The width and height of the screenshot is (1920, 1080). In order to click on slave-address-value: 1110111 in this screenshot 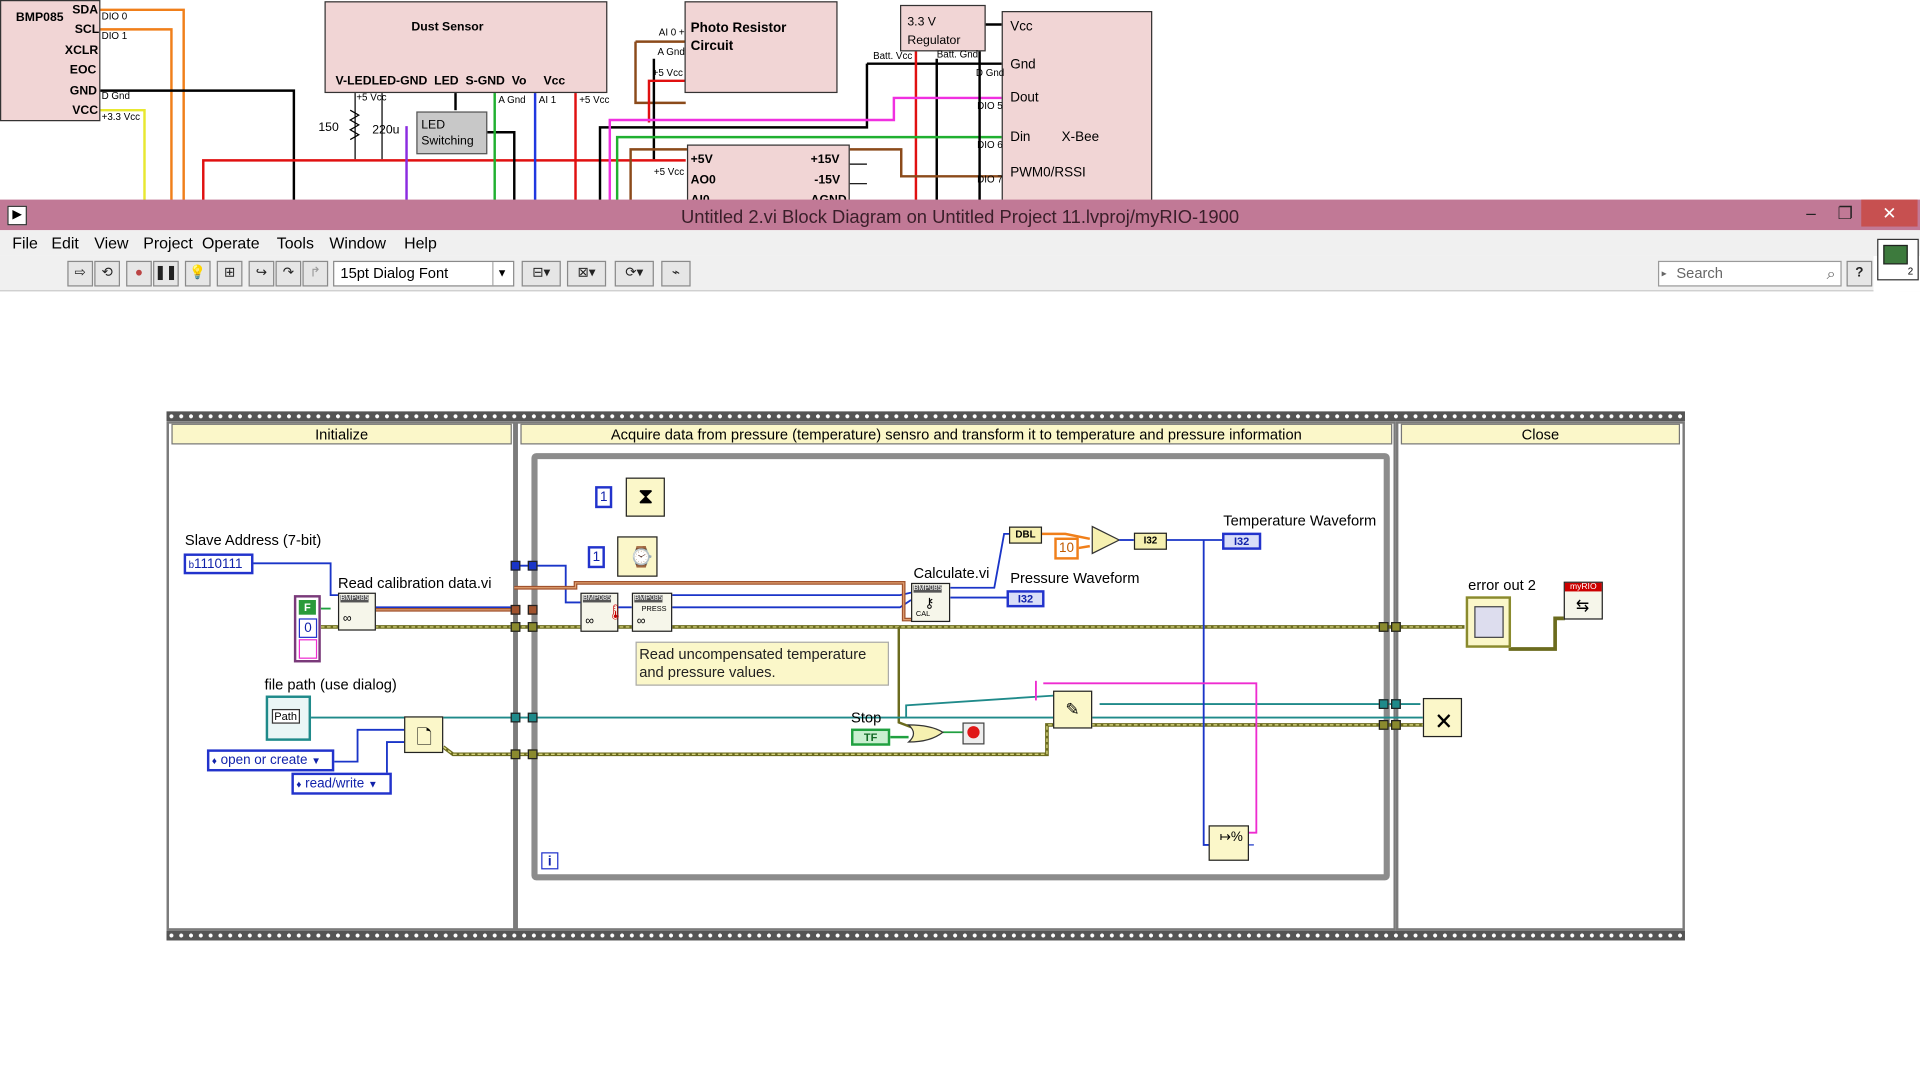, I will do `click(218, 564)`.